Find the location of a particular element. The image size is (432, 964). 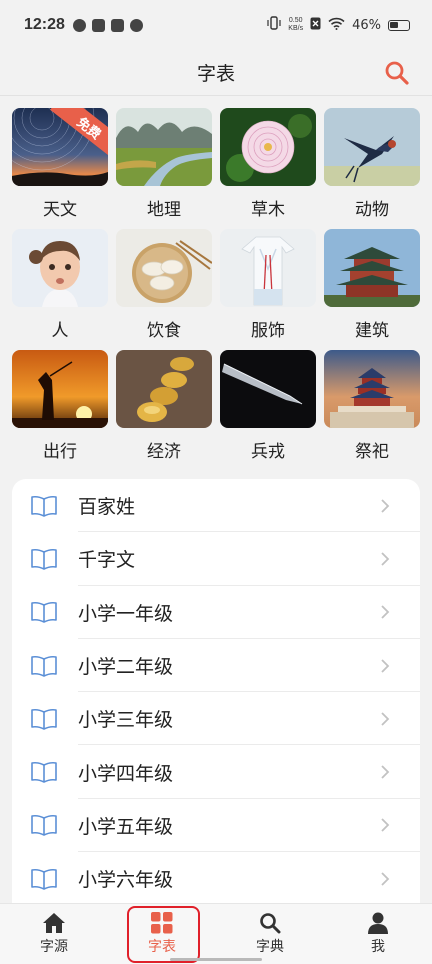

dumplings-photo is located at coordinates (164, 268).